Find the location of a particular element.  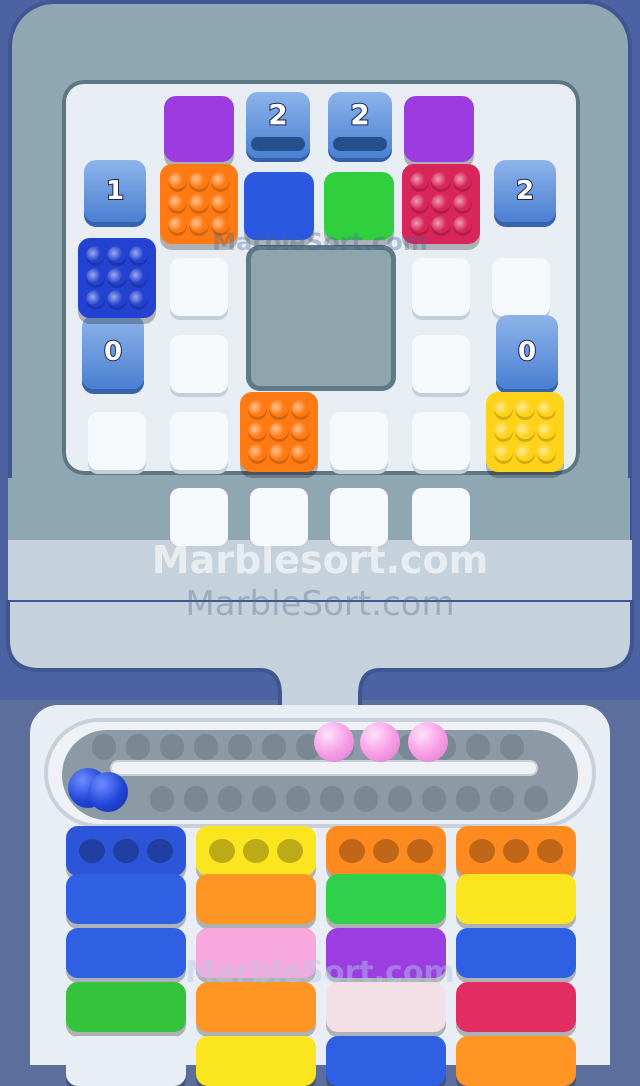

track-divider is located at coordinates (324, 768).